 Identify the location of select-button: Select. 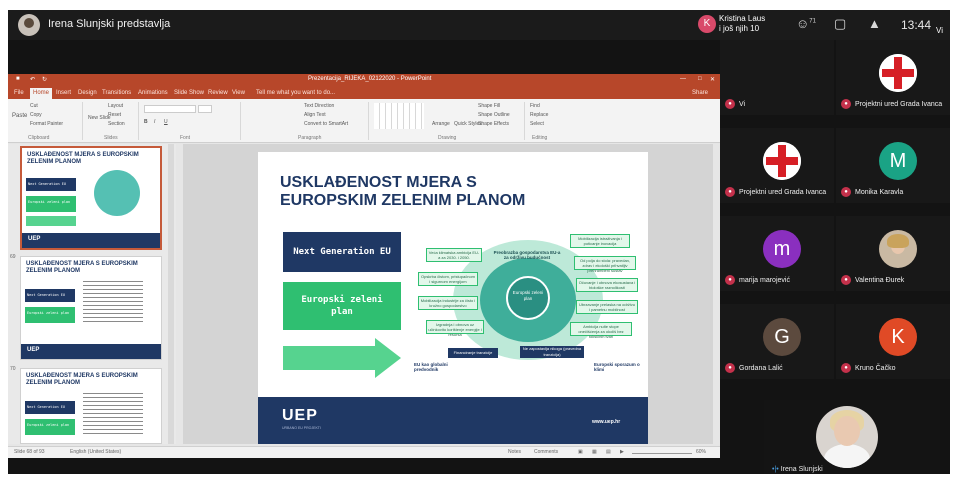
(537, 124).